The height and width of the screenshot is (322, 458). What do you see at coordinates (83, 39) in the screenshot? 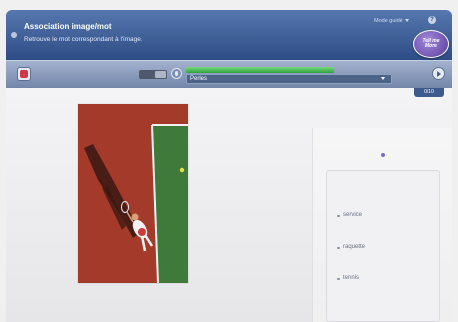
I see `exercise-instructions: Retrouve le mot correspondant à l'image.` at bounding box center [83, 39].